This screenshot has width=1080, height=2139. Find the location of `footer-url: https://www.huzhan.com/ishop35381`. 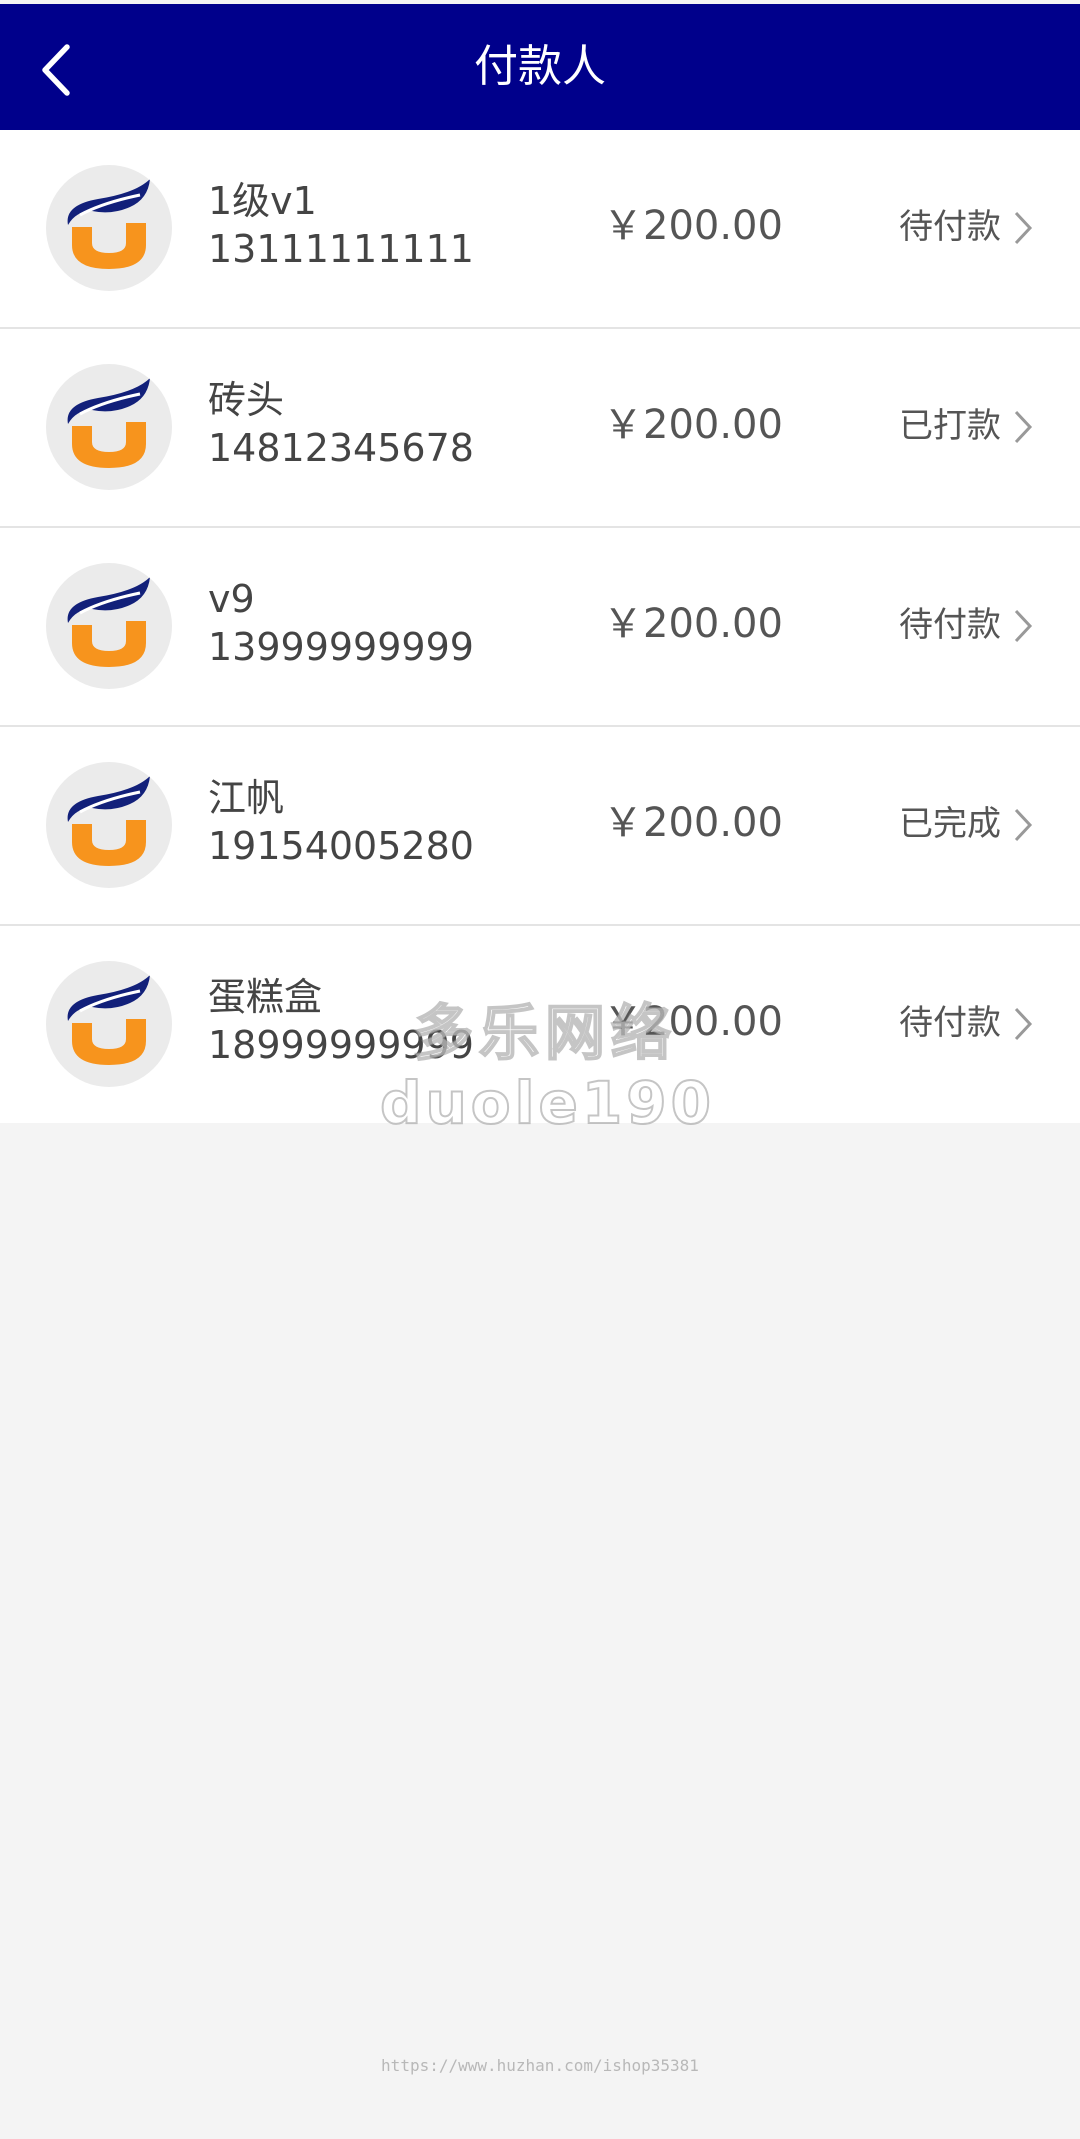

footer-url: https://www.huzhan.com/ishop35381 is located at coordinates (540, 2065).